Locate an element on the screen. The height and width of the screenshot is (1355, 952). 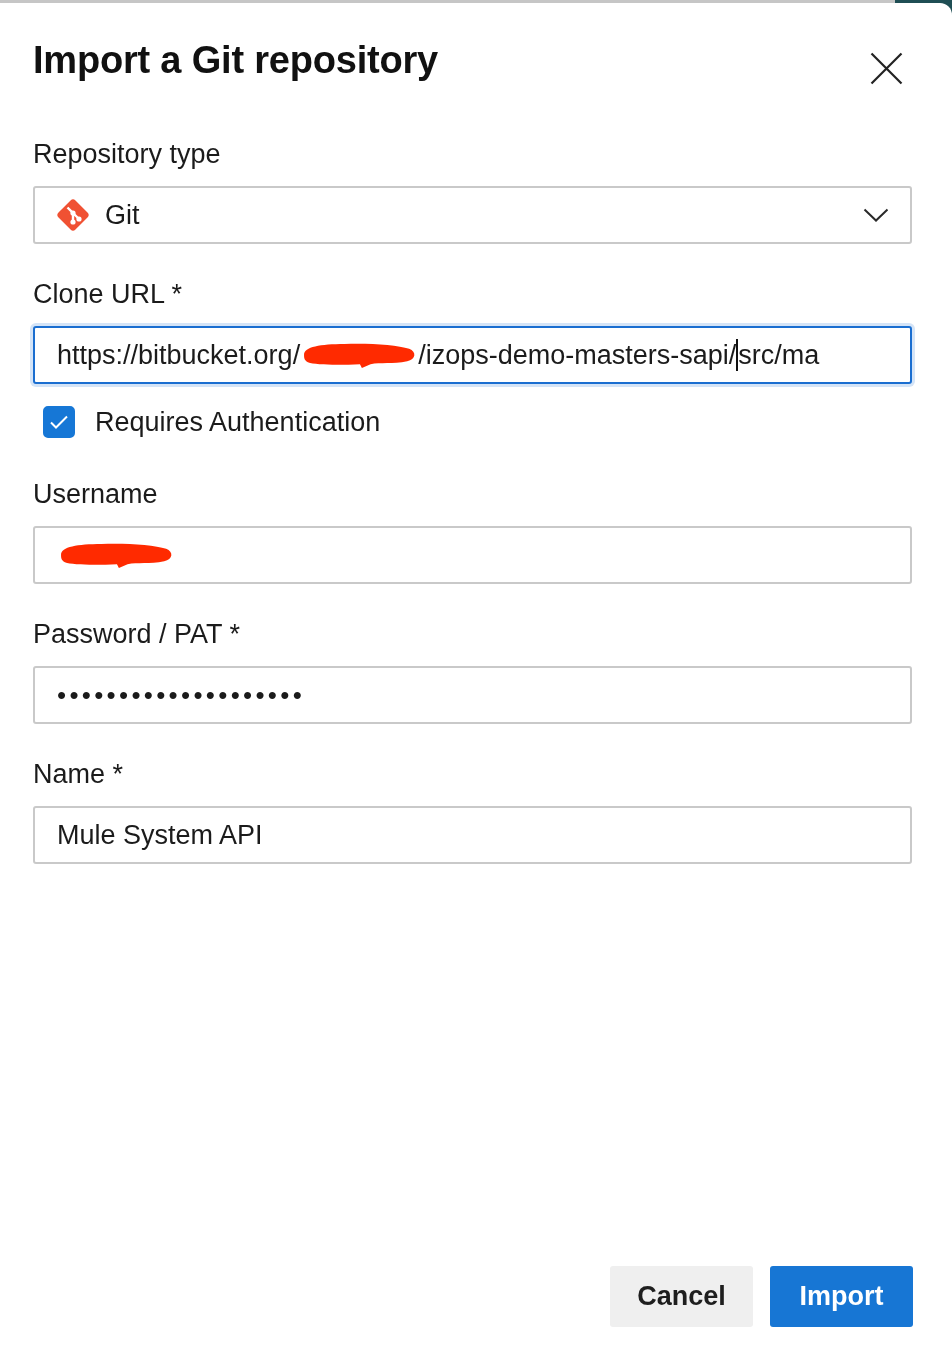
field-value: /izops-demo-masters-sapi/ is located at coordinates (577, 355).